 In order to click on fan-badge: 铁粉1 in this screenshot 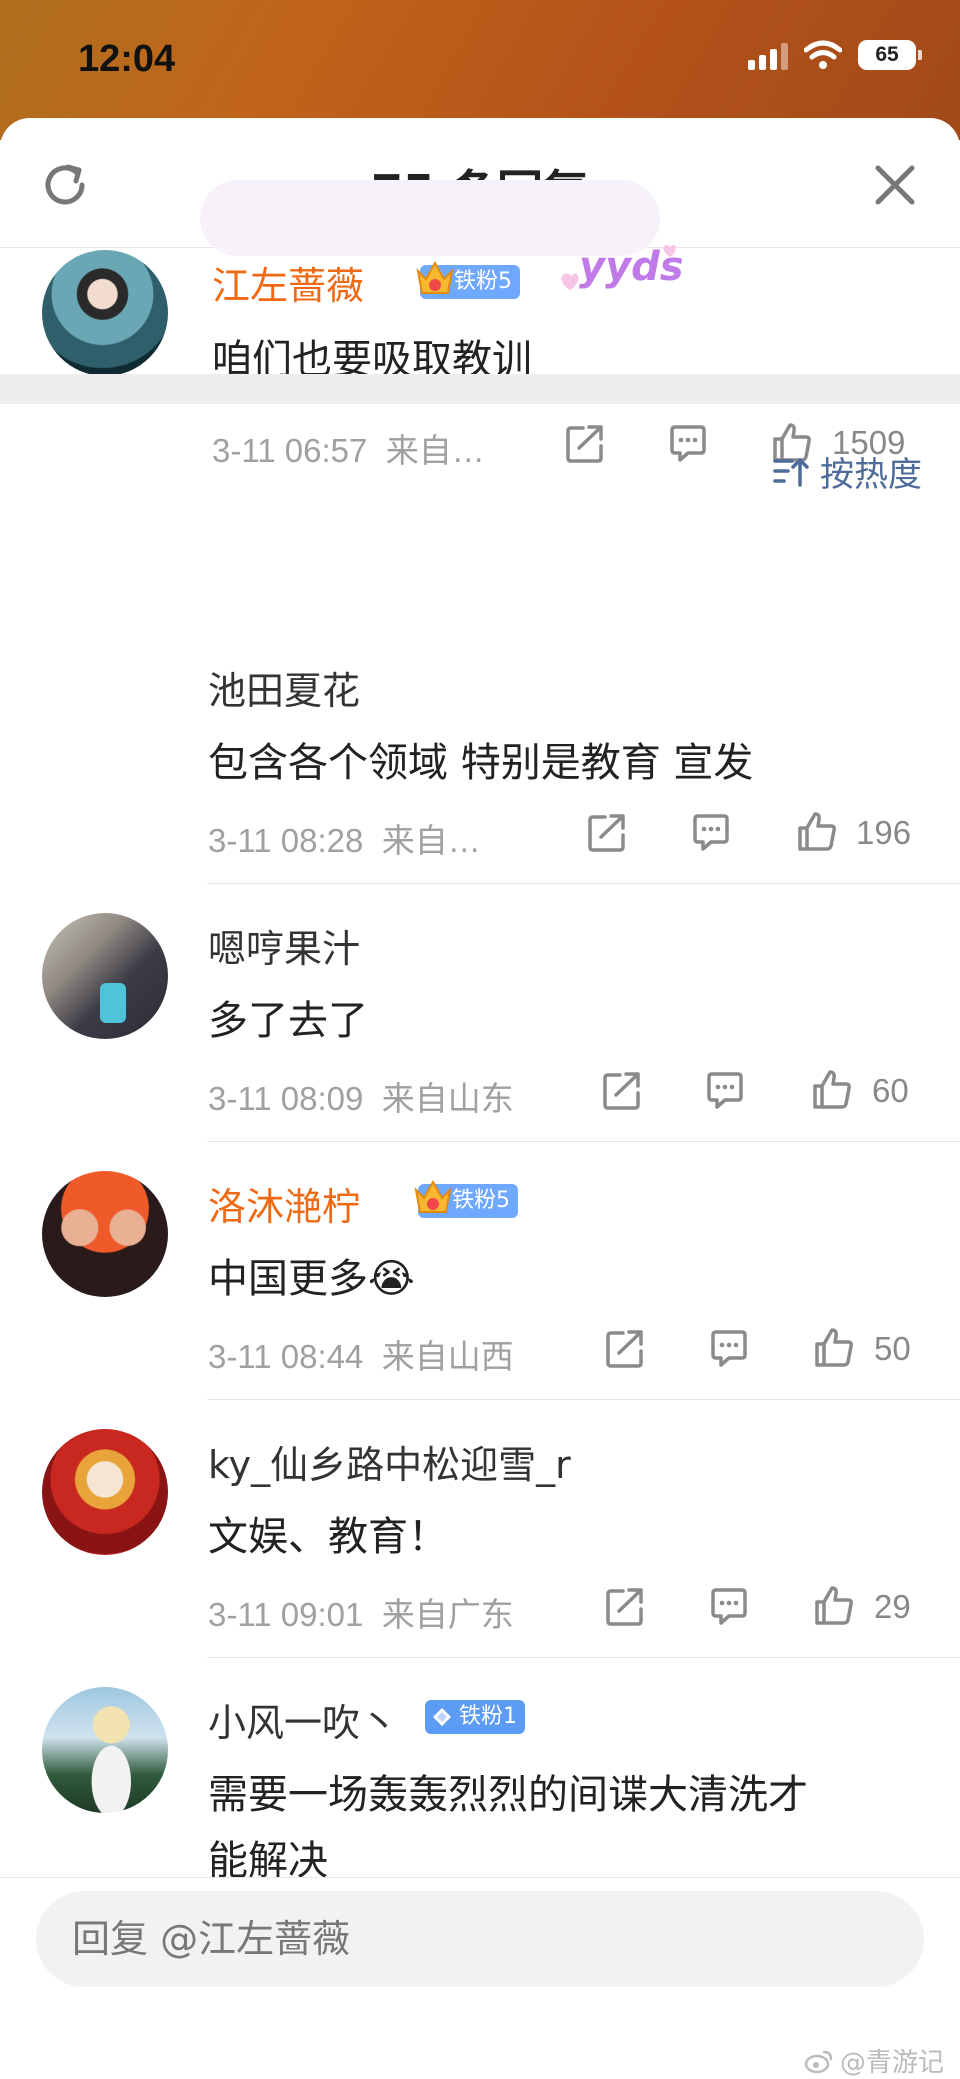, I will do `click(475, 1717)`.